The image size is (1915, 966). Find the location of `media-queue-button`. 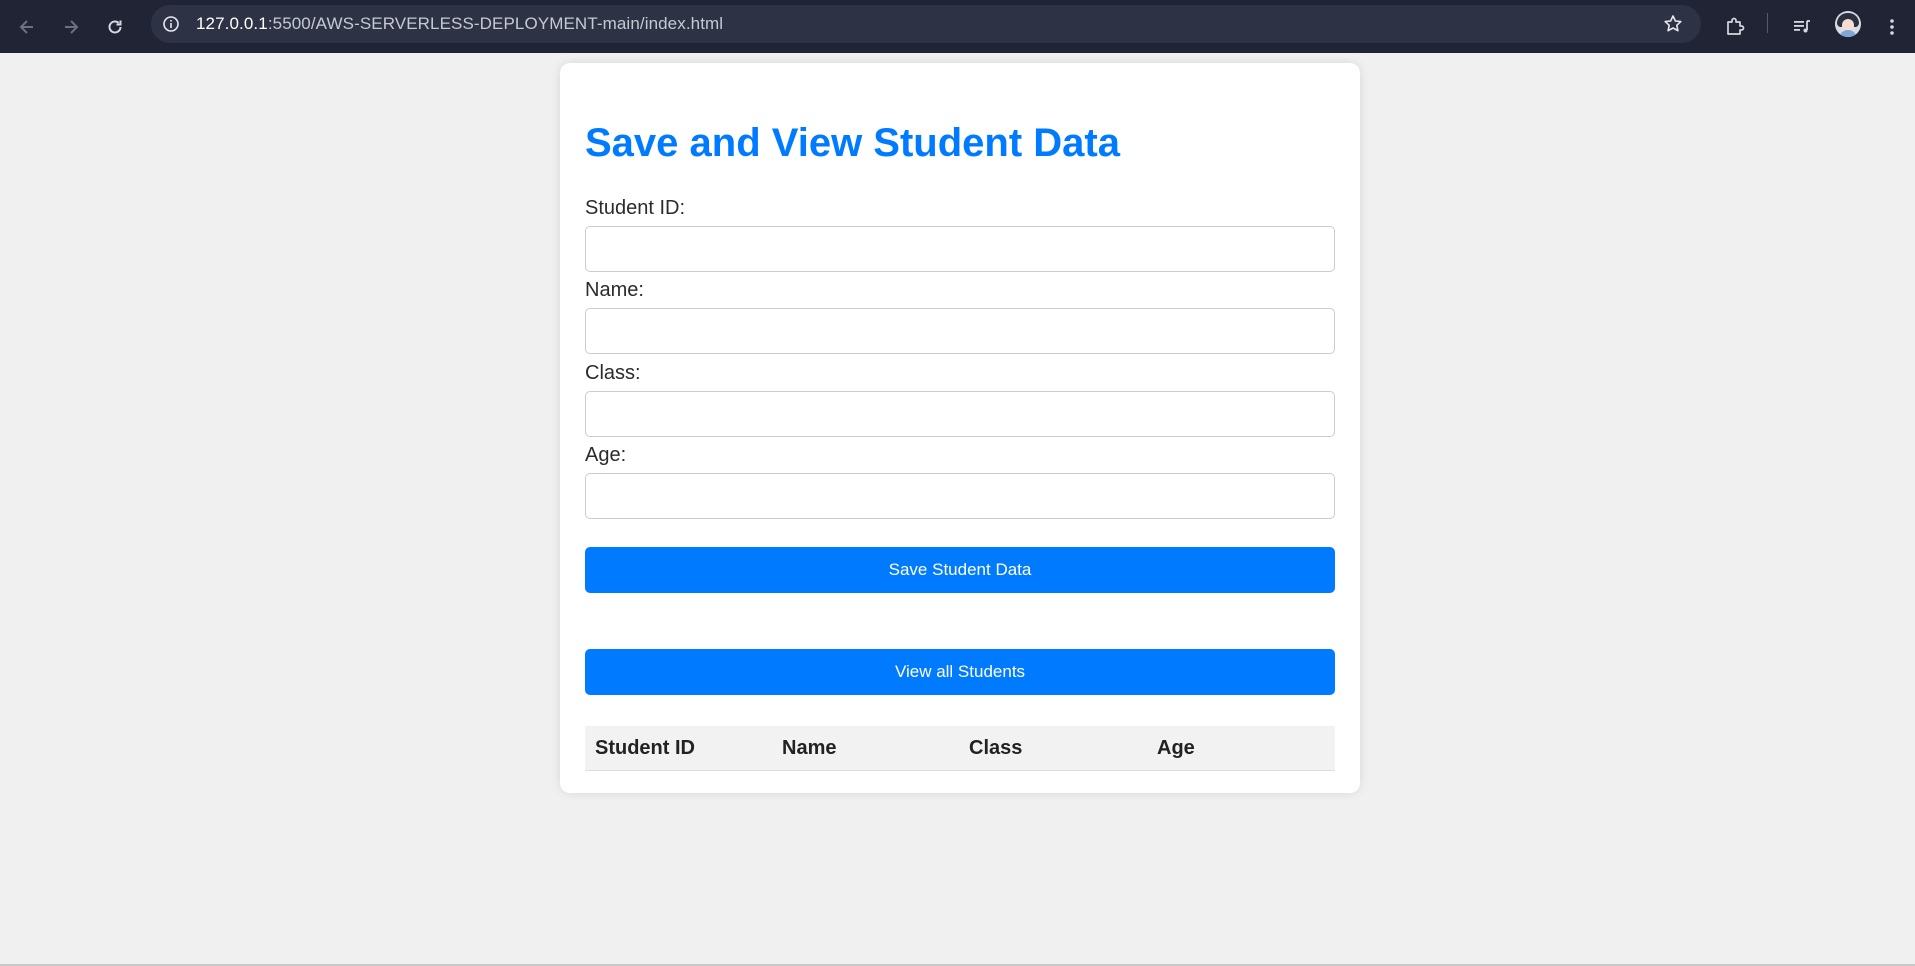

media-queue-button is located at coordinates (1802, 27).